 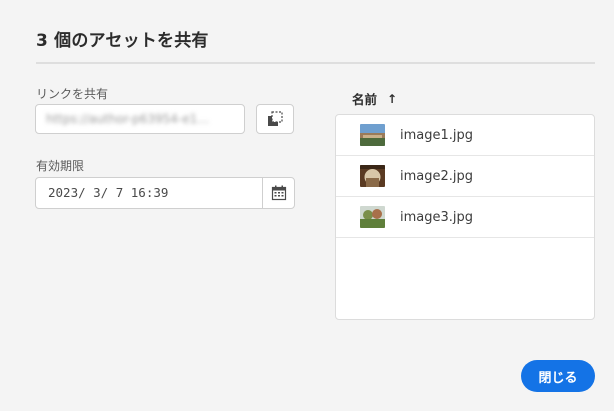 What do you see at coordinates (437, 217) in the screenshot?
I see `file-name: image3.jpg` at bounding box center [437, 217].